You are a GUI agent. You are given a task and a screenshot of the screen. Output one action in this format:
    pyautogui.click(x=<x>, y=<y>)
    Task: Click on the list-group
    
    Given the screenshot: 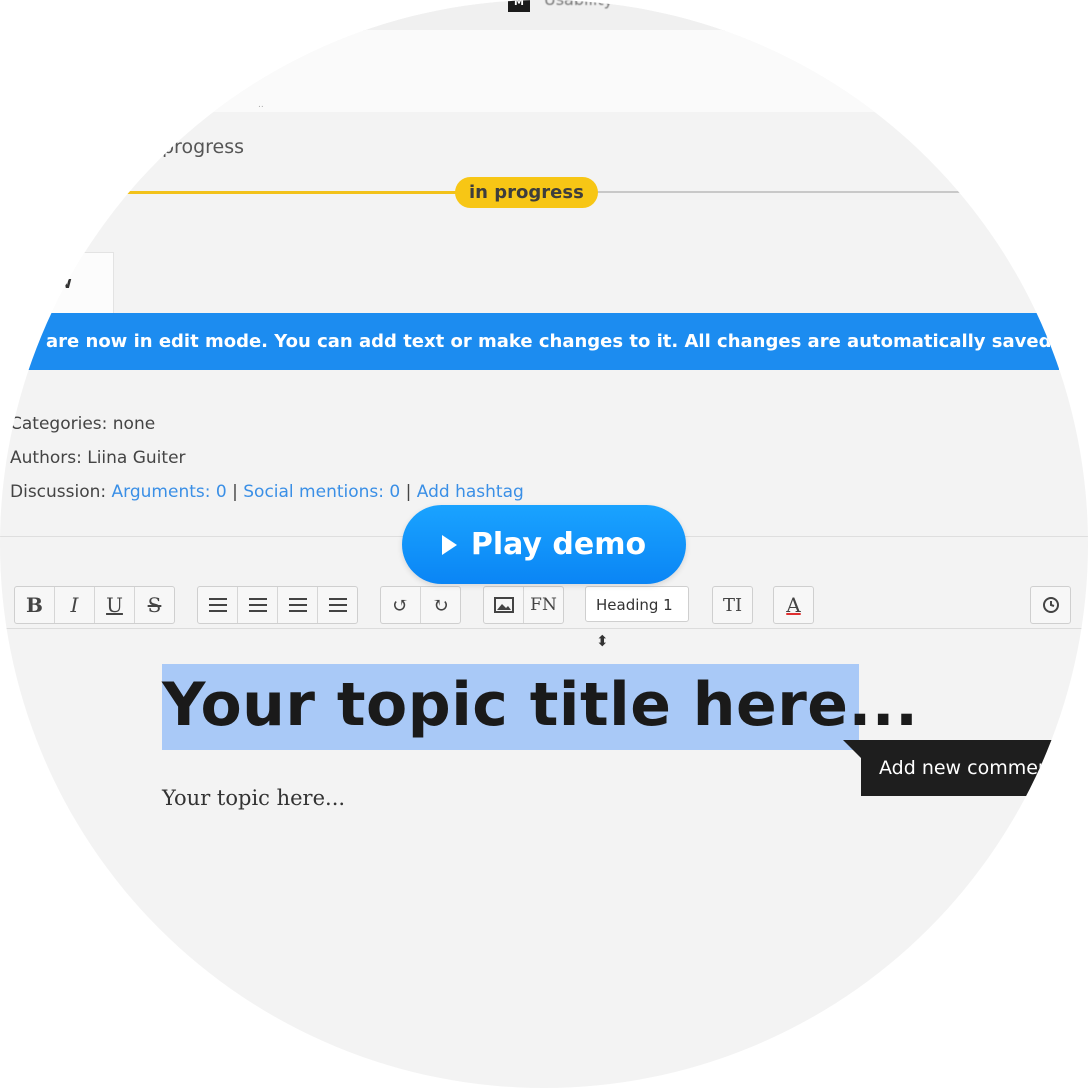 What is the action you would take?
    pyautogui.click(x=277, y=605)
    